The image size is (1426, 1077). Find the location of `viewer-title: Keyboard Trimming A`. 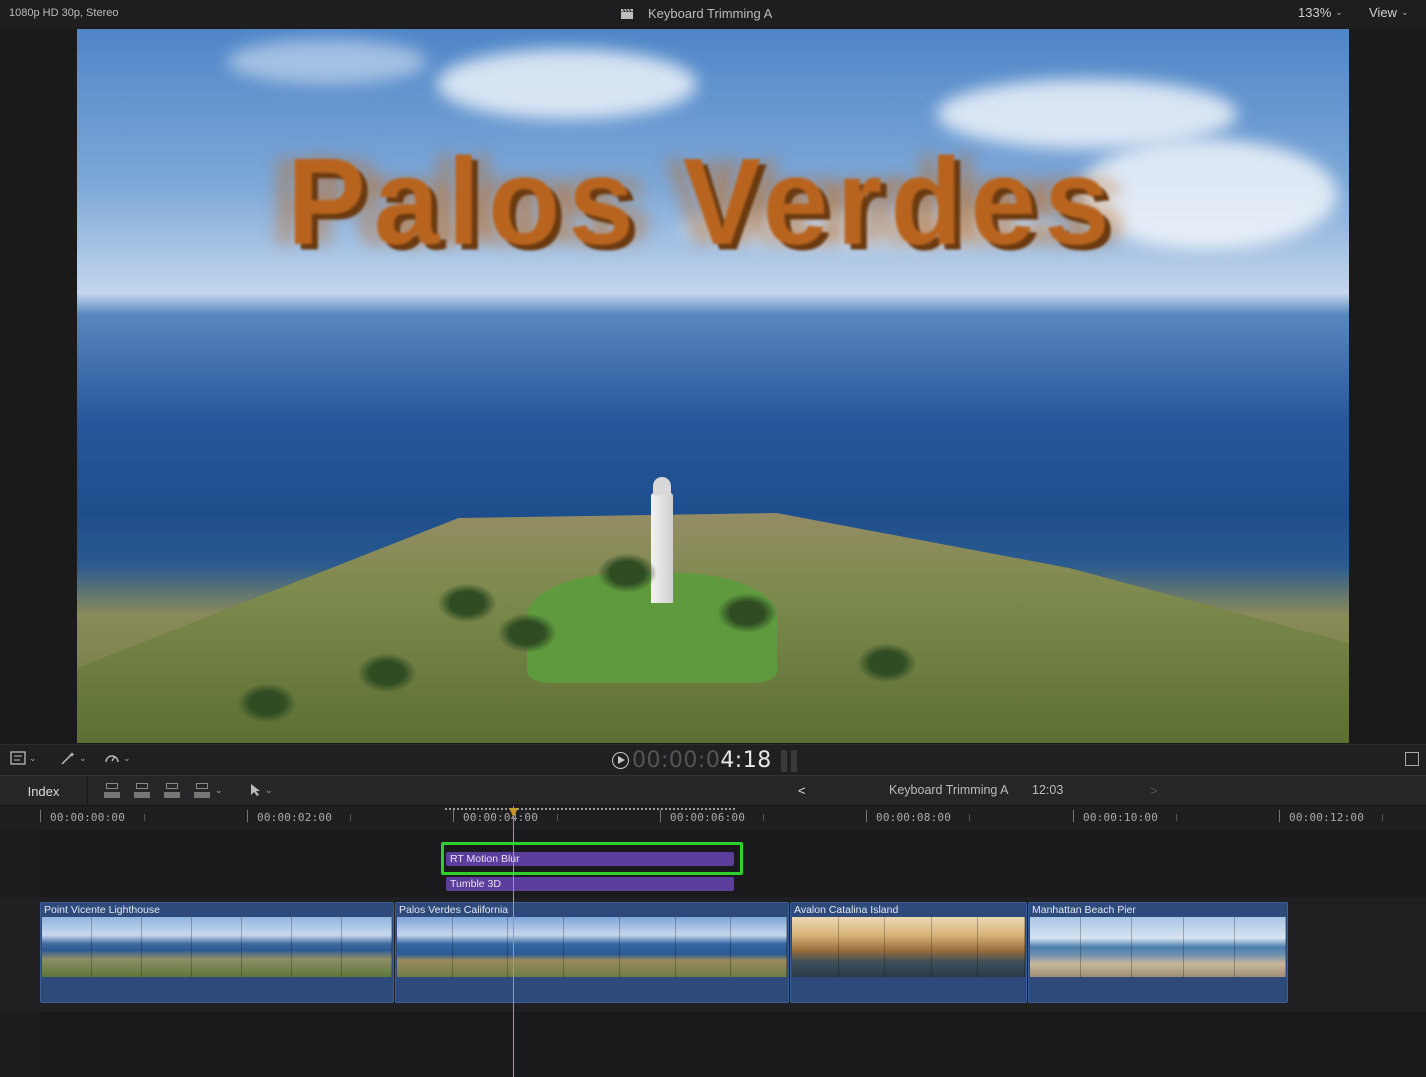

viewer-title: Keyboard Trimming A is located at coordinates (696, 13).